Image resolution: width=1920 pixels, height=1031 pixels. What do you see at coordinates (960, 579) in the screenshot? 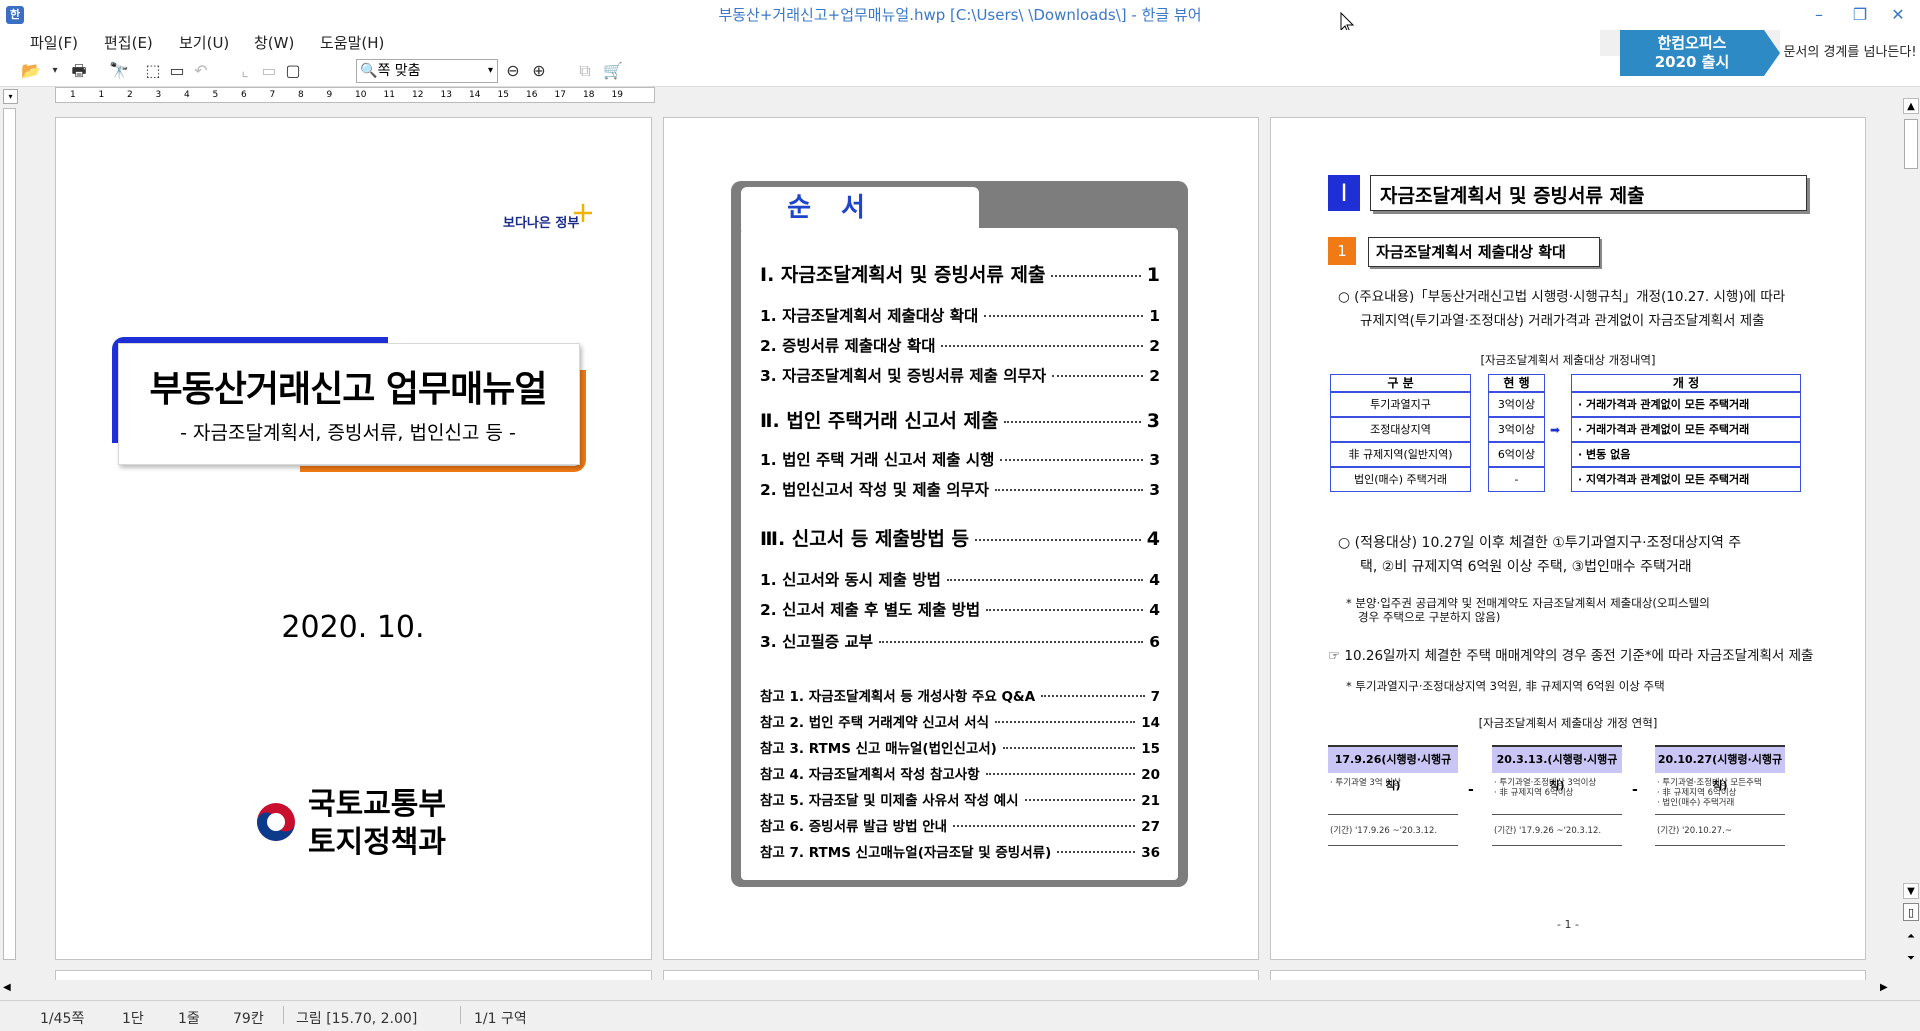
I see `toc-entry: 1. 신고서와 동시 제출 방법 4` at bounding box center [960, 579].